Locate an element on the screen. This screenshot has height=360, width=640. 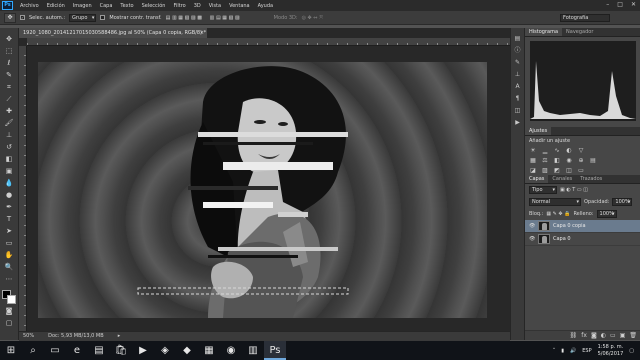
menu-texto: Texto is located at coordinates (126, 6).